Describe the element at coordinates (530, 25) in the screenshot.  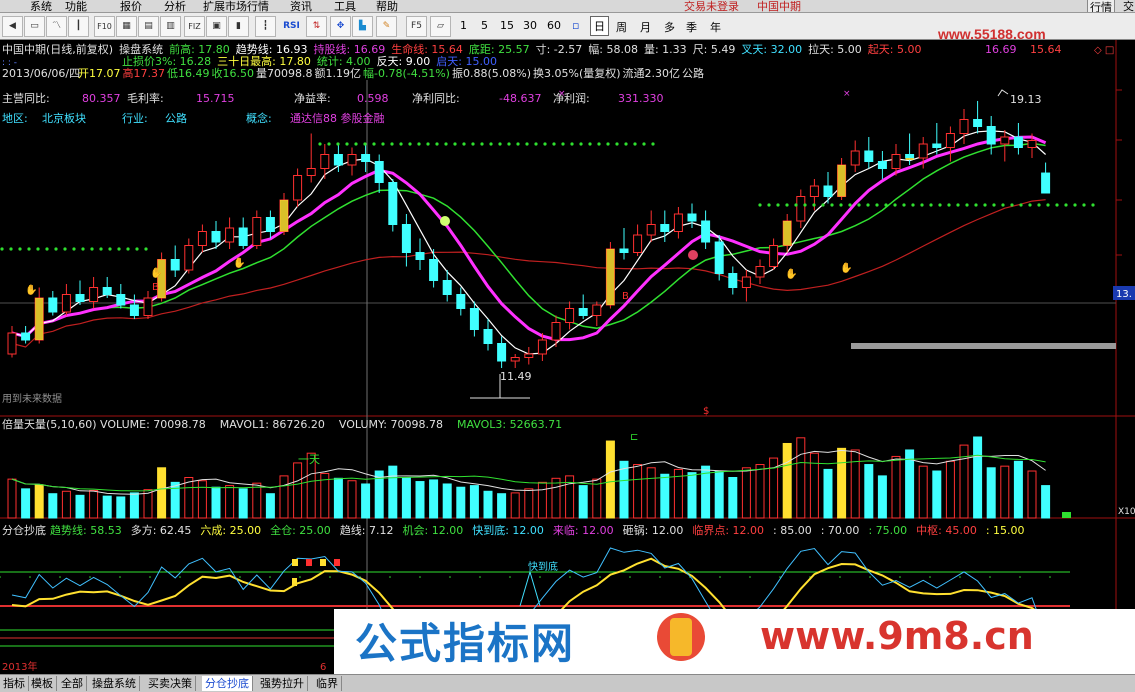
I see `period-30: 30` at that location.